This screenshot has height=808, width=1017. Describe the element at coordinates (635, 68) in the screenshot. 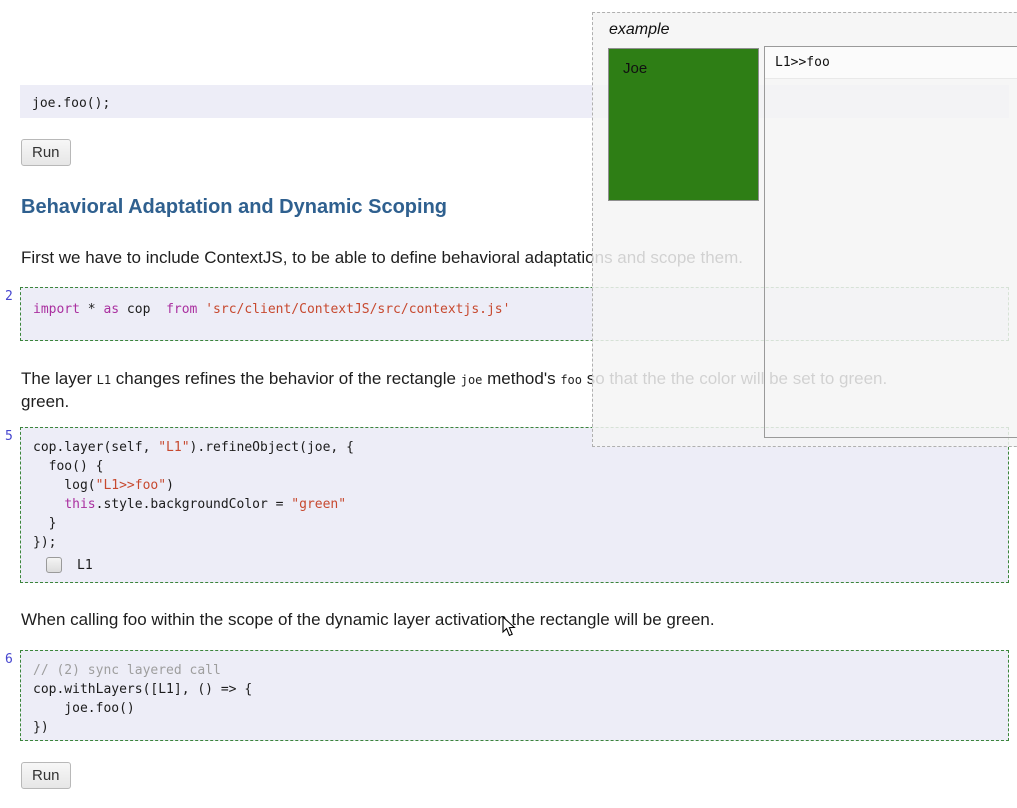

I see `joe-rectangle-label: Joe` at that location.